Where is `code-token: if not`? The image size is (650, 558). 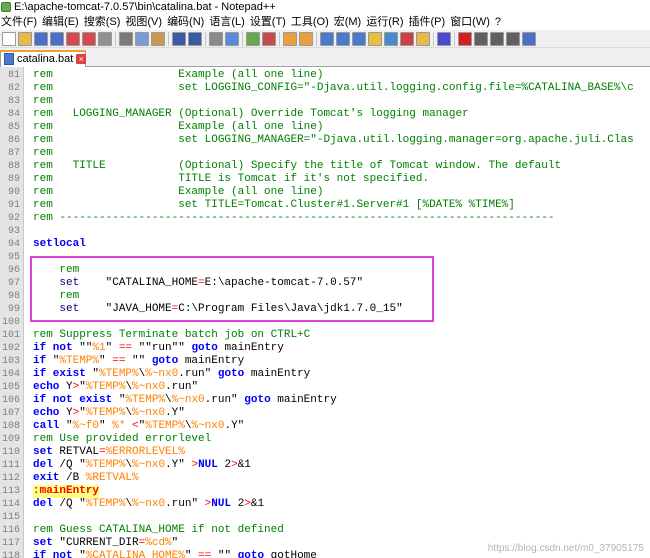
code-token: if not is located at coordinates (53, 348).